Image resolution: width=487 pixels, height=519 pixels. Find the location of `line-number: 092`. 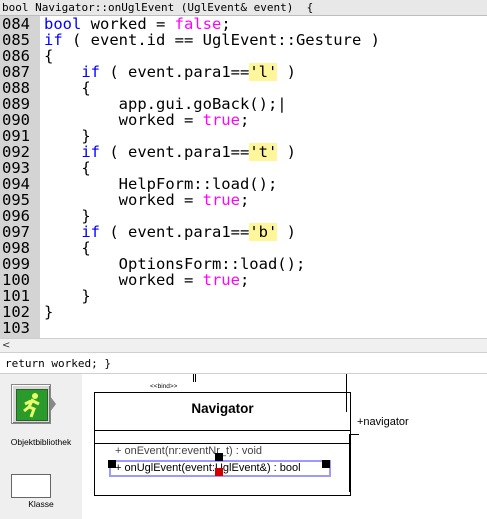

line-number: 092 is located at coordinates (16, 152).